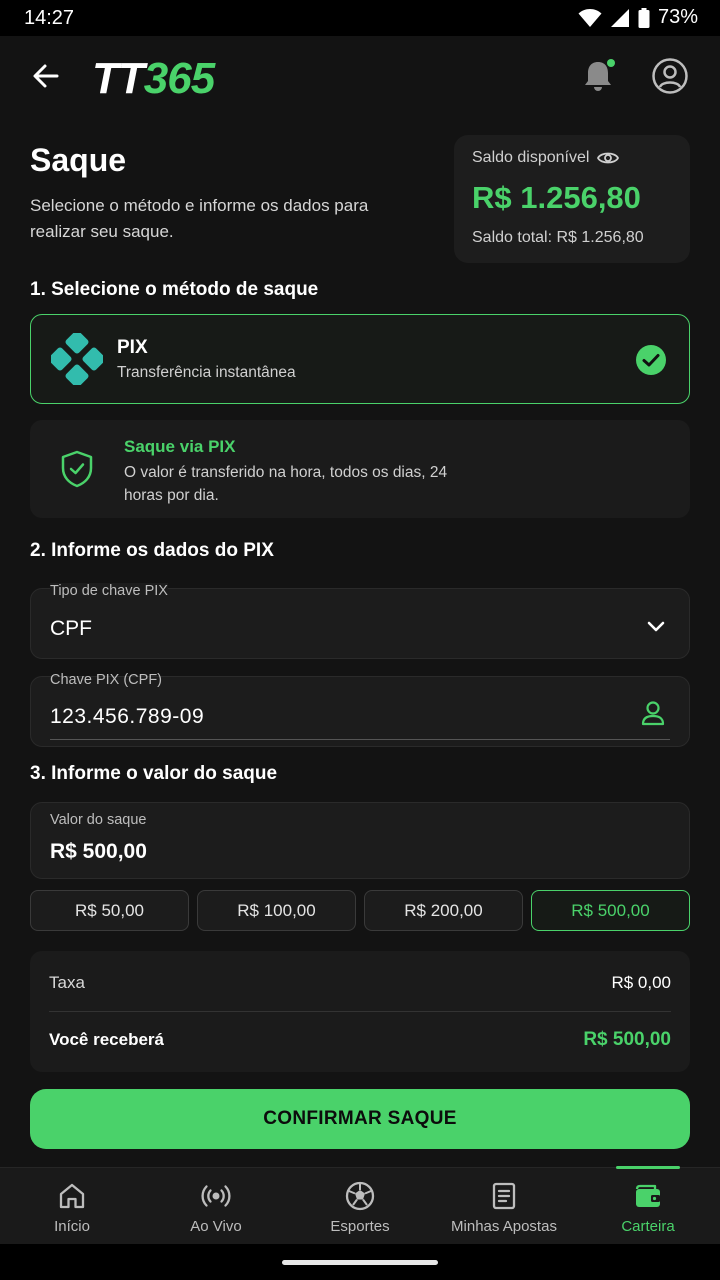 Image resolution: width=720 pixels, height=1280 pixels. I want to click on balance-label: Saldo disponível, so click(531, 157).